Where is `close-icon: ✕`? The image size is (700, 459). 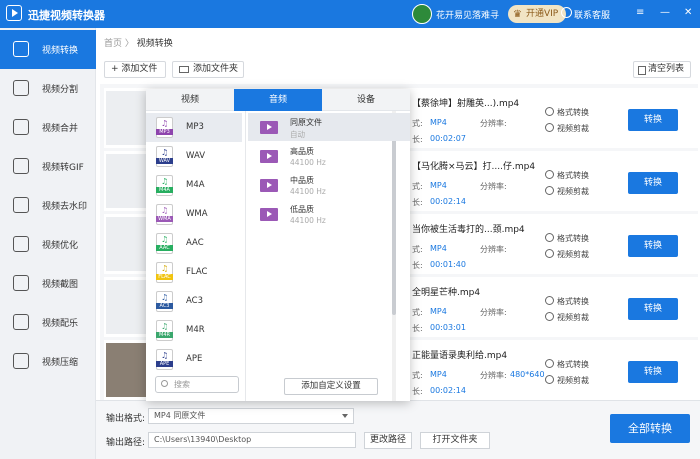
close-icon: ✕ is located at coordinates (688, 12).